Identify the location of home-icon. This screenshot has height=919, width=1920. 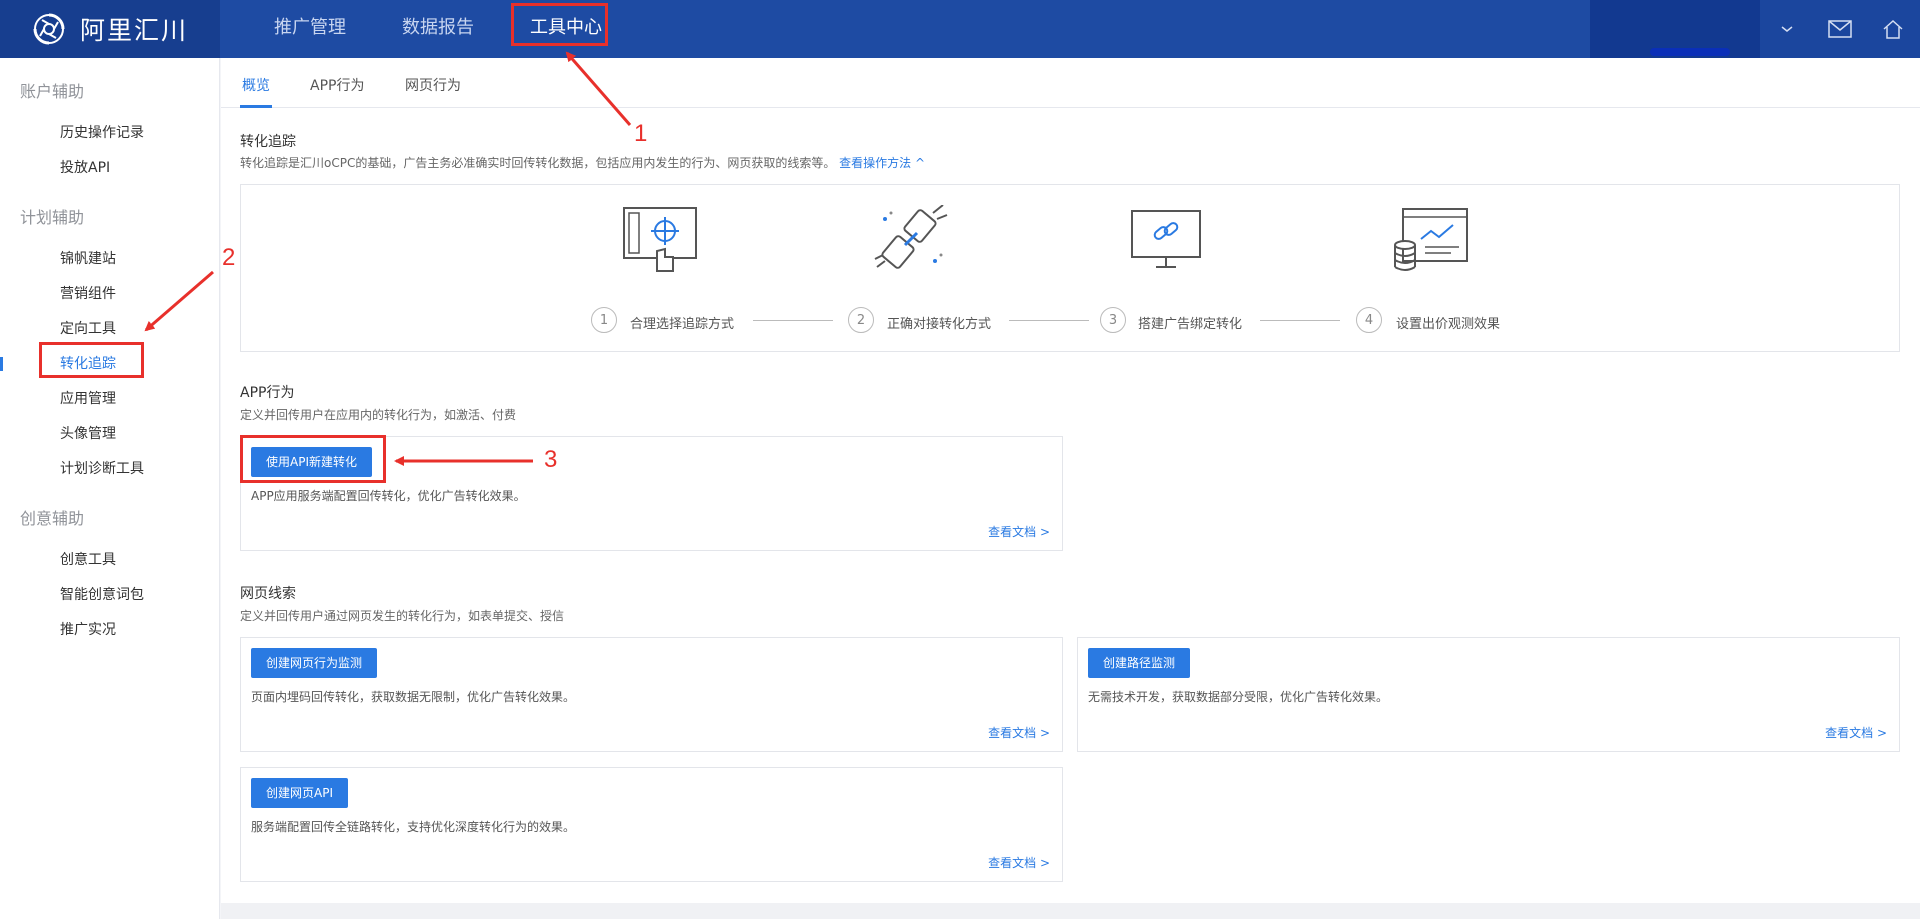
(1893, 29).